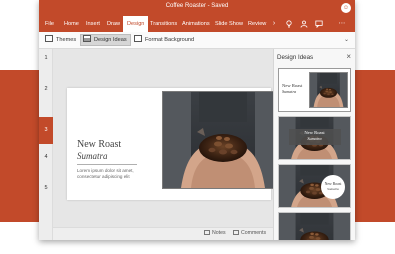 Image resolution: width=395 pixels, height=254 pixels. What do you see at coordinates (254, 233) in the screenshot?
I see `comments-label: Comments` at bounding box center [254, 233].